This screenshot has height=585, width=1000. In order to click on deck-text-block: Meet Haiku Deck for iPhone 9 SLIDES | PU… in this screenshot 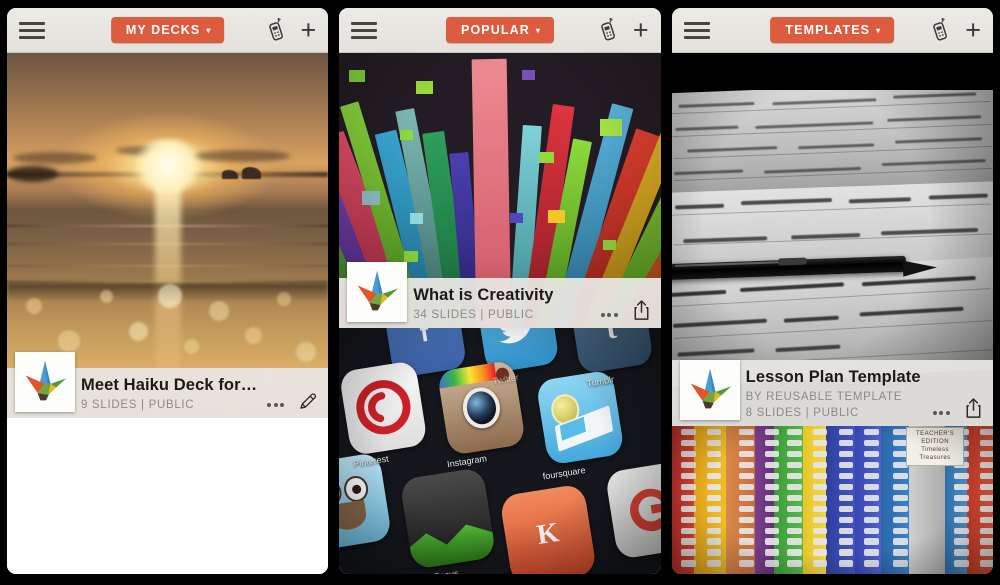, I will do `click(170, 393)`.